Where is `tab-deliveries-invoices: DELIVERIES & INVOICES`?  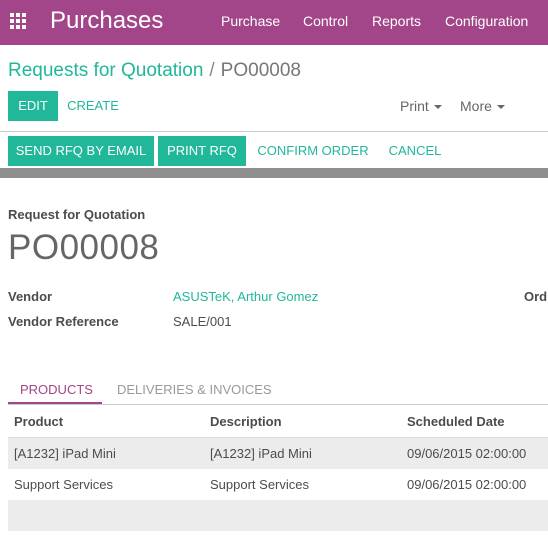 tab-deliveries-invoices: DELIVERIES & INVOICES is located at coordinates (194, 389).